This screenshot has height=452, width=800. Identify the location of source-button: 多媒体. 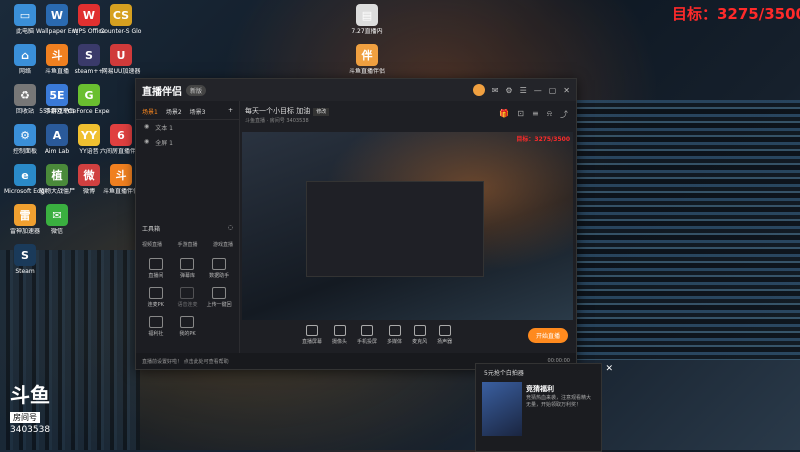
(394, 335).